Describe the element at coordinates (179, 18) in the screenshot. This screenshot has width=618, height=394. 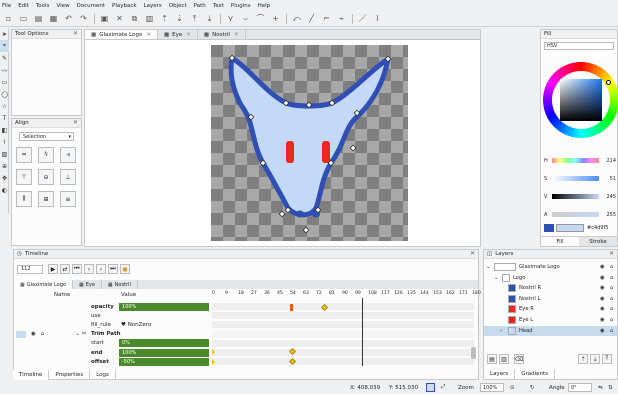
I see `lower-icon: ⇣` at that location.